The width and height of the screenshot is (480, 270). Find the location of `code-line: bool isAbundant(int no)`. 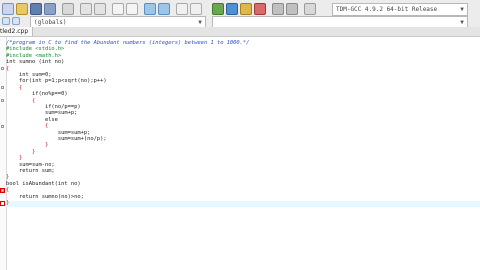

code-line: bool isAbundant(int no) is located at coordinates (43, 183).